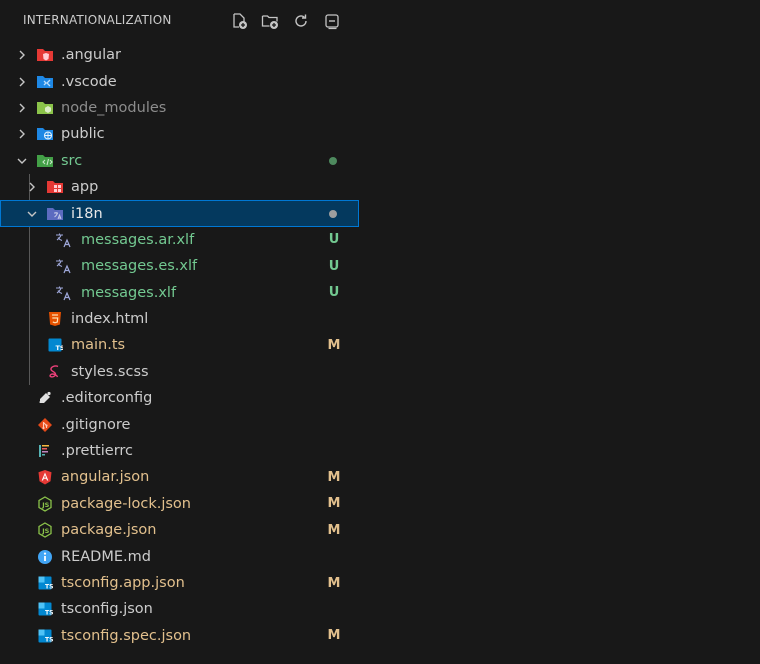 The image size is (760, 664). I want to click on tree-item-label: main.ts, so click(98, 345).